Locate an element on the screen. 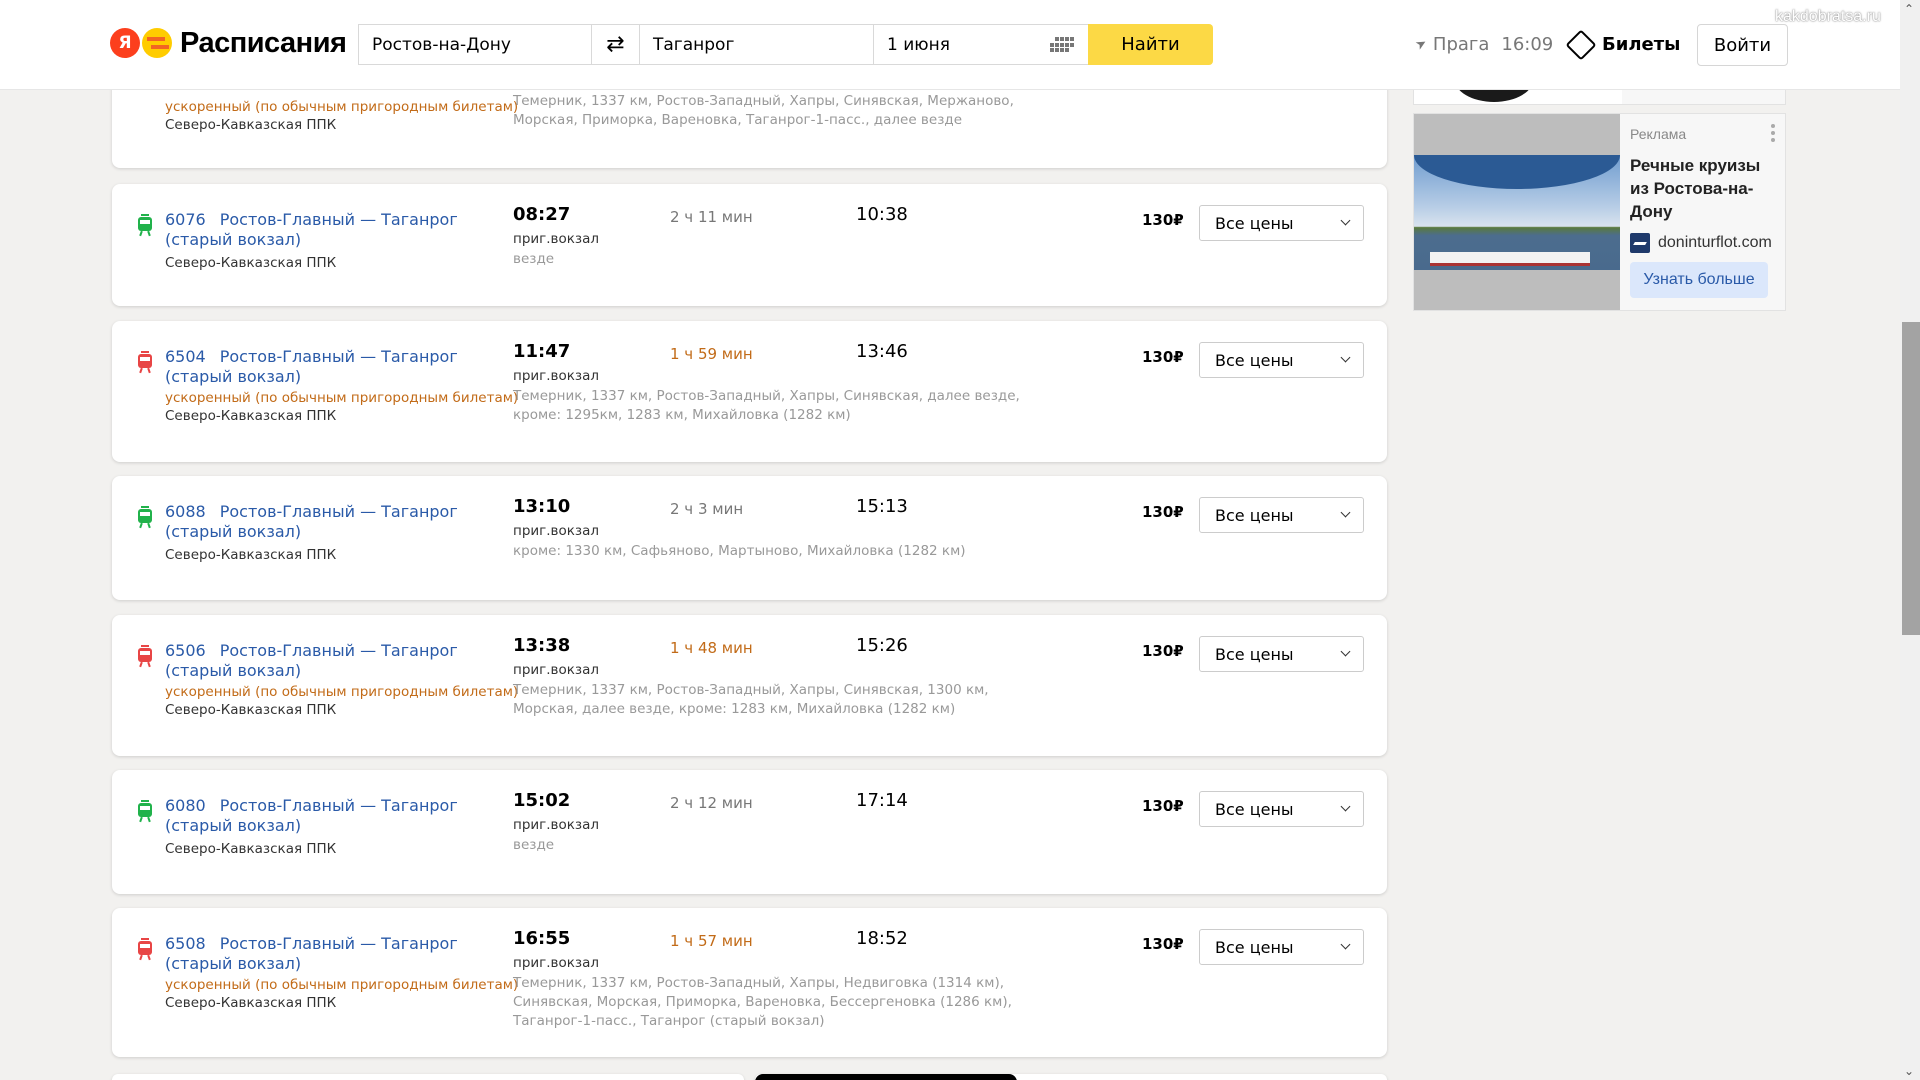 This screenshot has height=1080, width=1920. train-number: 6504 is located at coordinates (185, 356).